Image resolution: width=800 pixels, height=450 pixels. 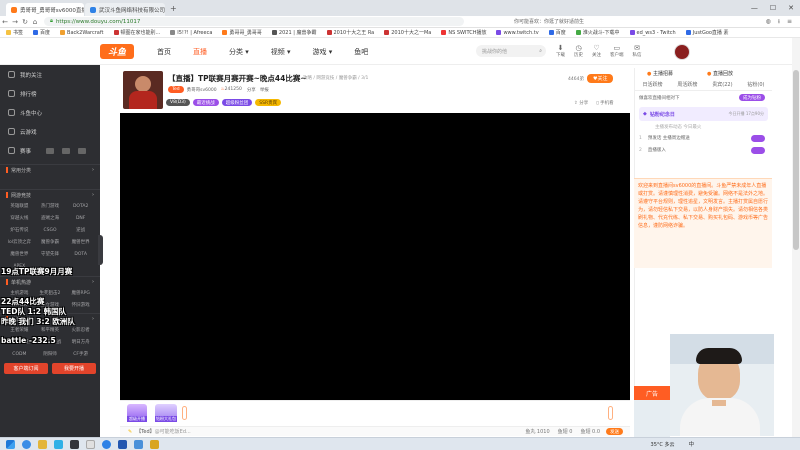 I want to click on nav-home: 首页, so click(x=164, y=52).